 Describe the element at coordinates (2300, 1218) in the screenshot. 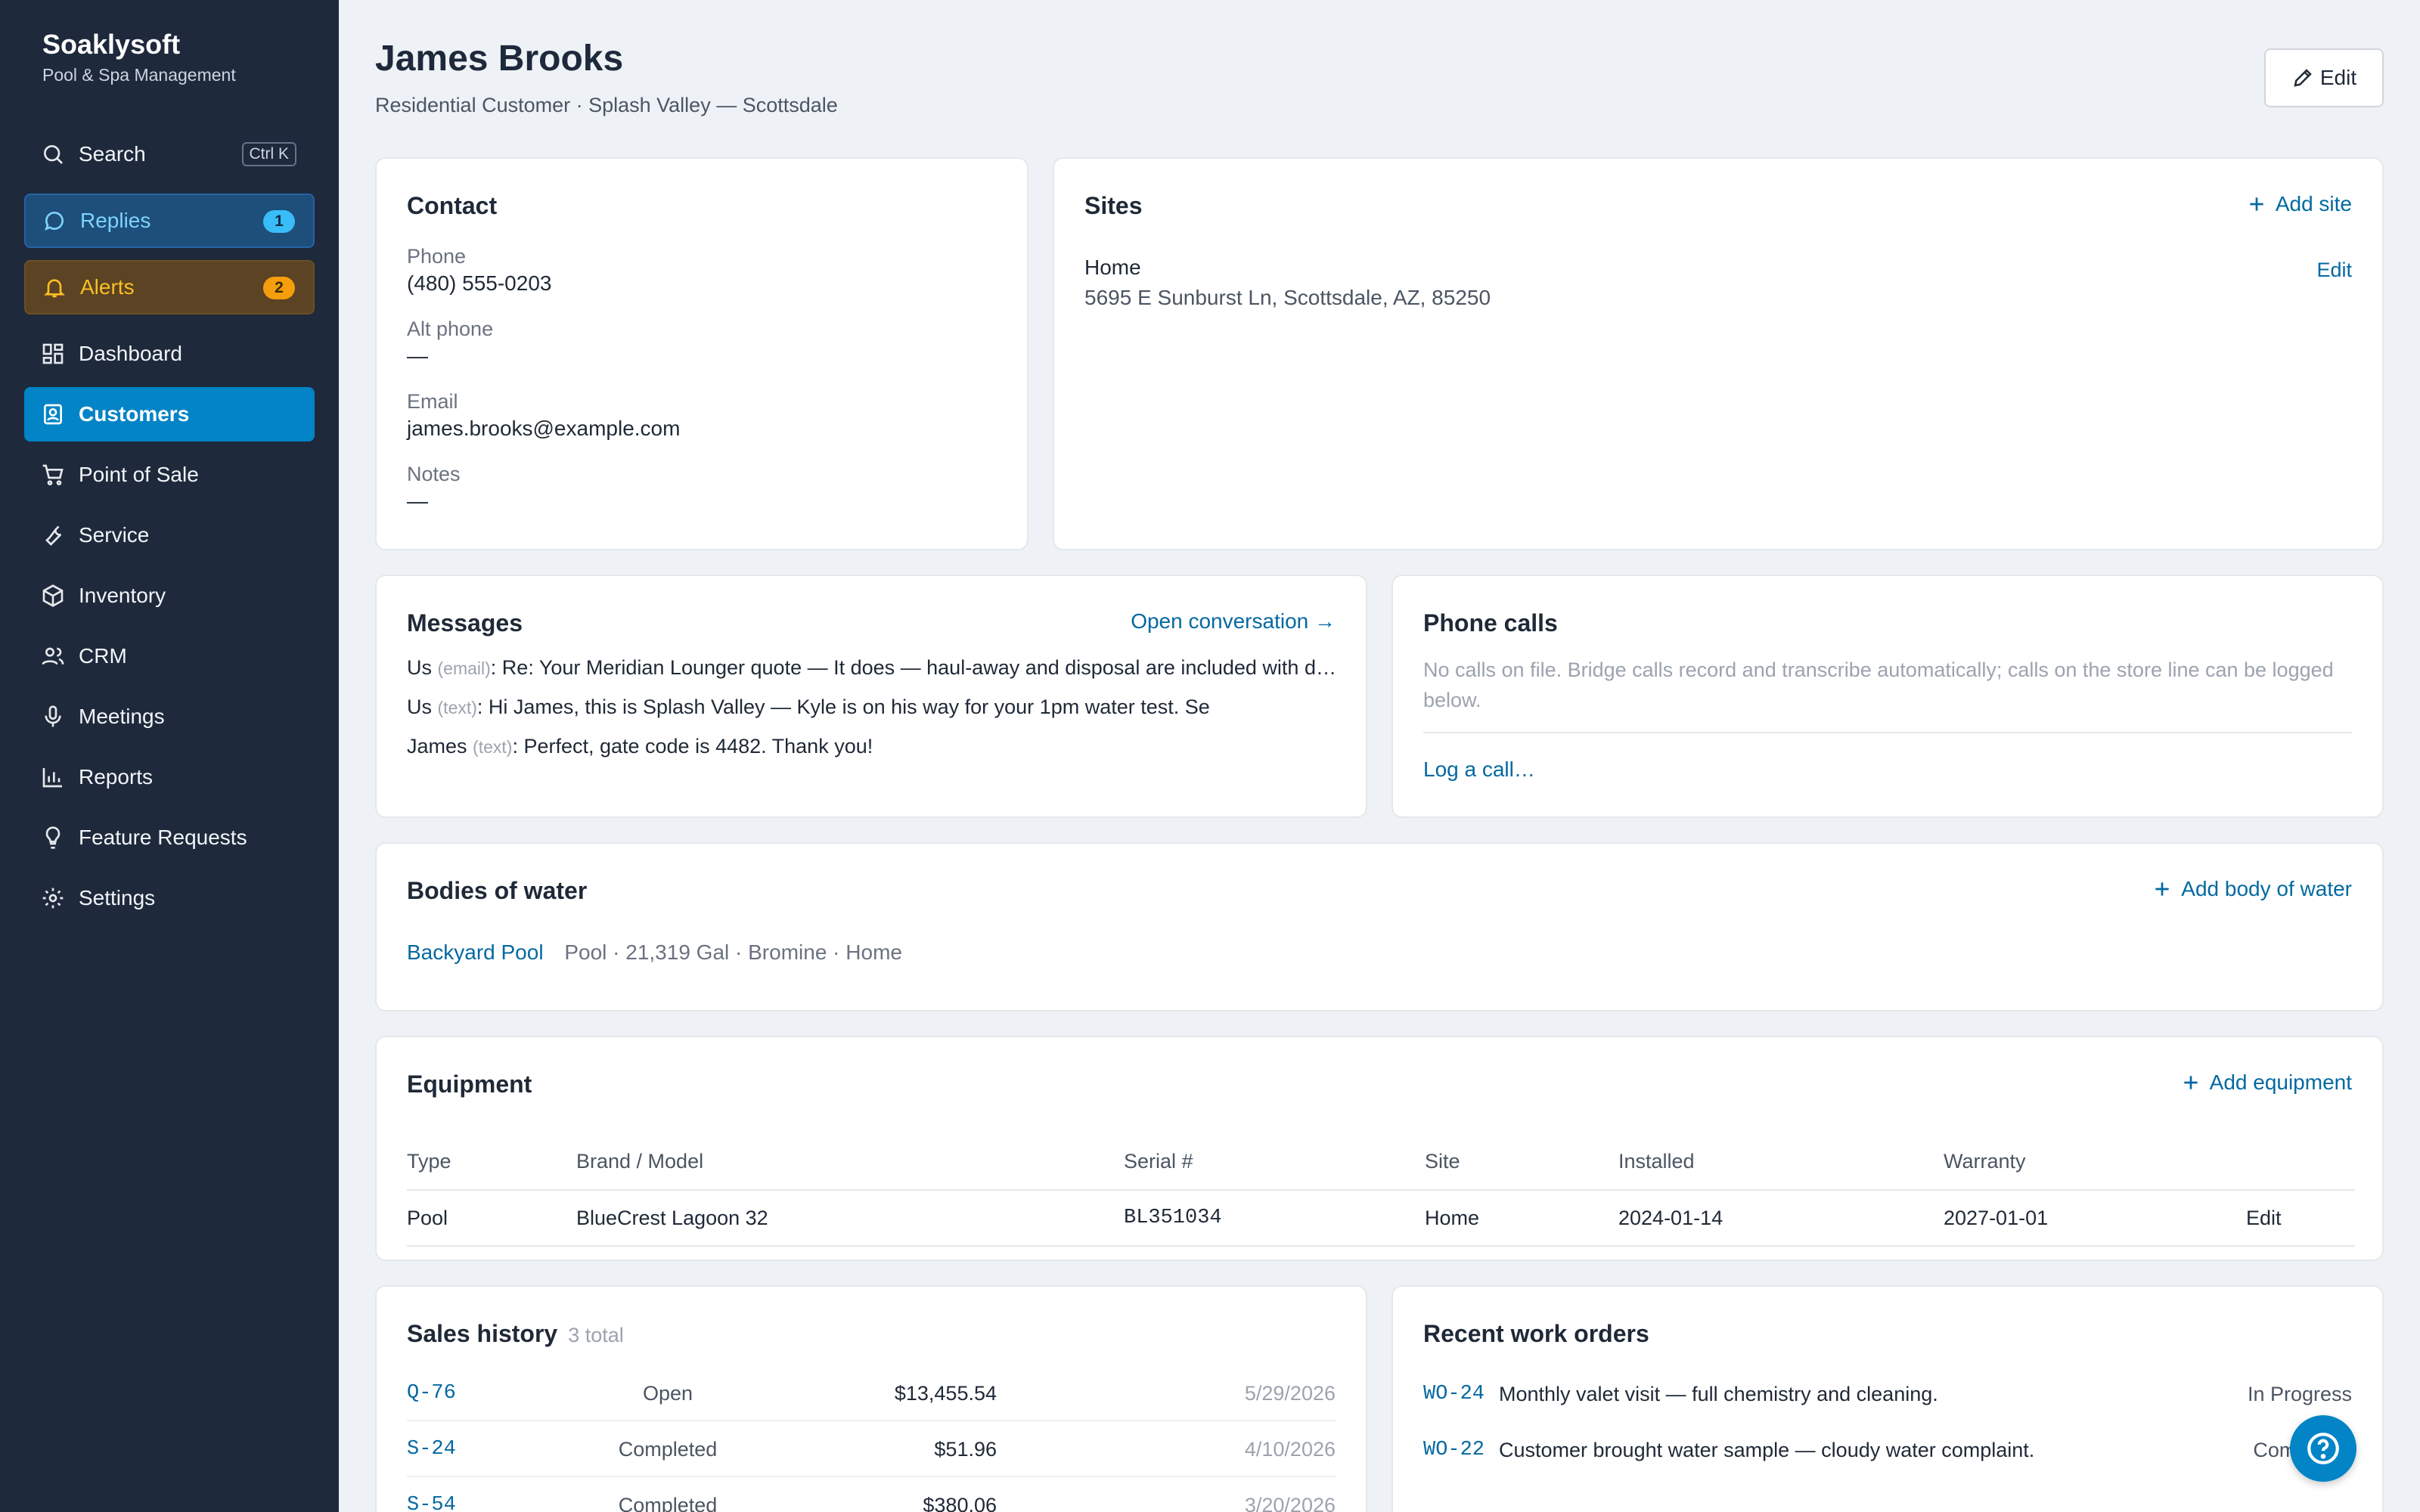

I see `edit-equipment-link: Edit` at that location.